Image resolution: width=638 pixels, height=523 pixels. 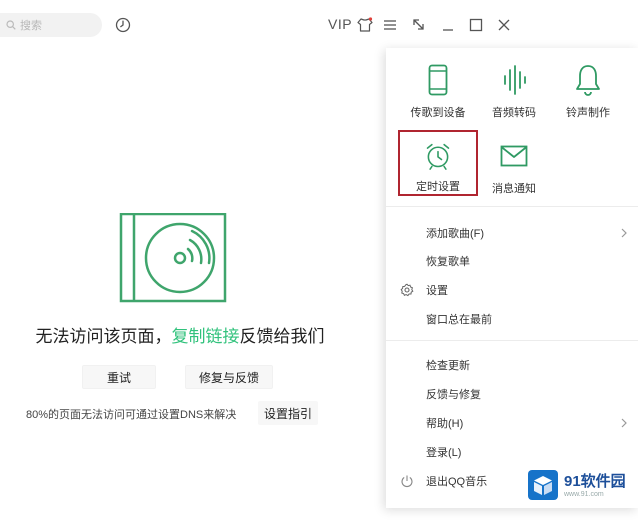 What do you see at coordinates (514, 113) in the screenshot?
I see `menu-grid-label: 音频转码` at bounding box center [514, 113].